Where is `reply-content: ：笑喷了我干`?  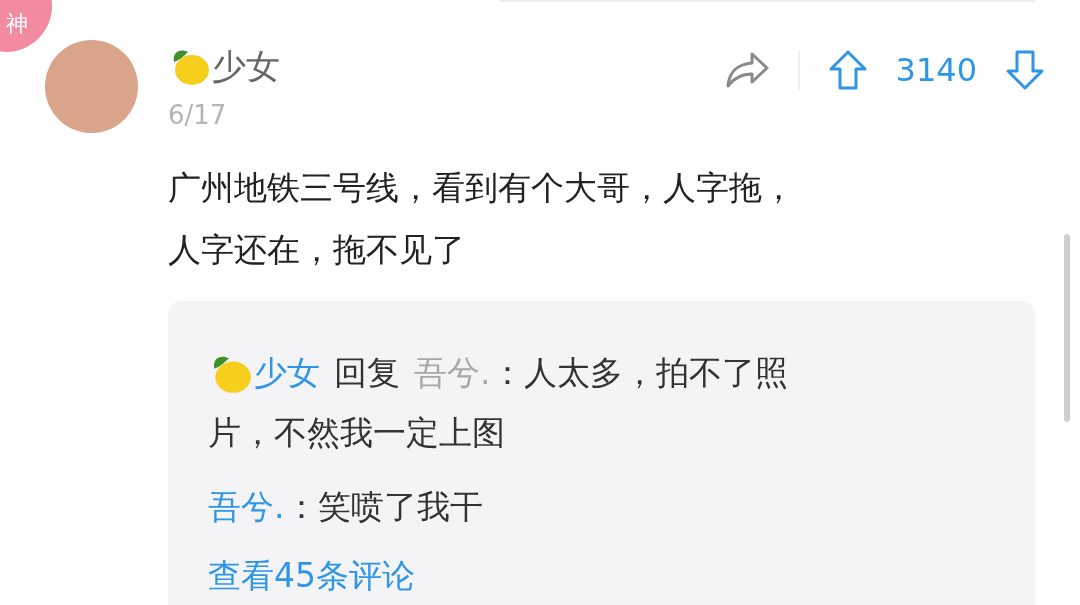 reply-content: ：笑喷了我干 is located at coordinates (383, 507).